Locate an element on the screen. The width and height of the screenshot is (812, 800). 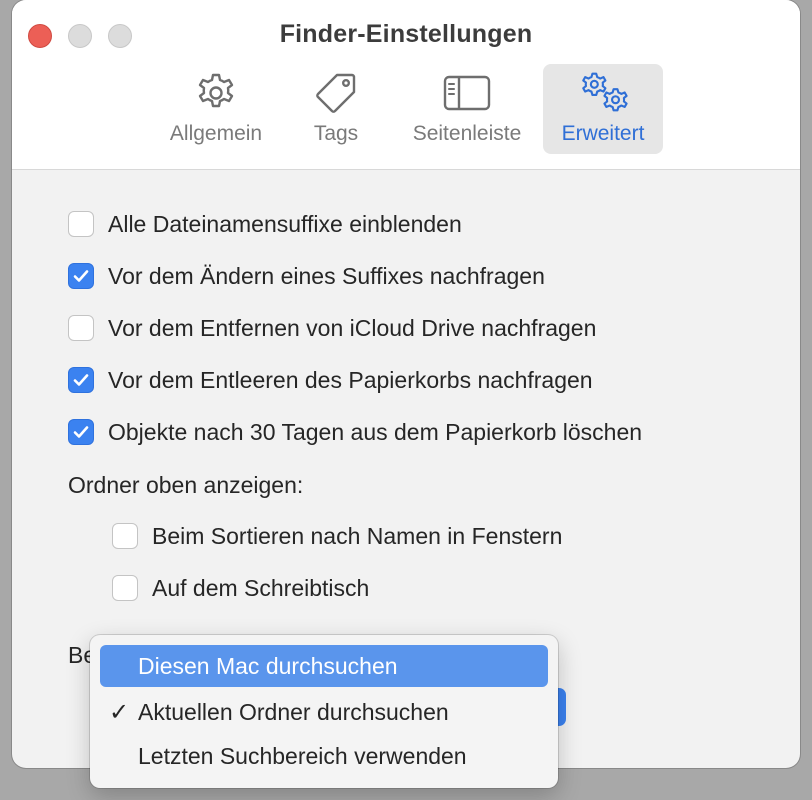
tab-label: Allgemein is located at coordinates (216, 133).